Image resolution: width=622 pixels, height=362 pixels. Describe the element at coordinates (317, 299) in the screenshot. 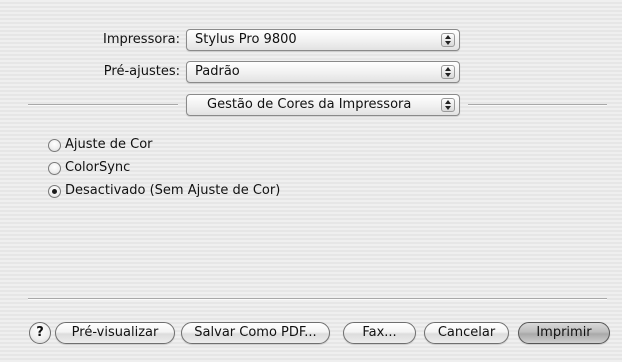

I see `bottom-separator` at that location.